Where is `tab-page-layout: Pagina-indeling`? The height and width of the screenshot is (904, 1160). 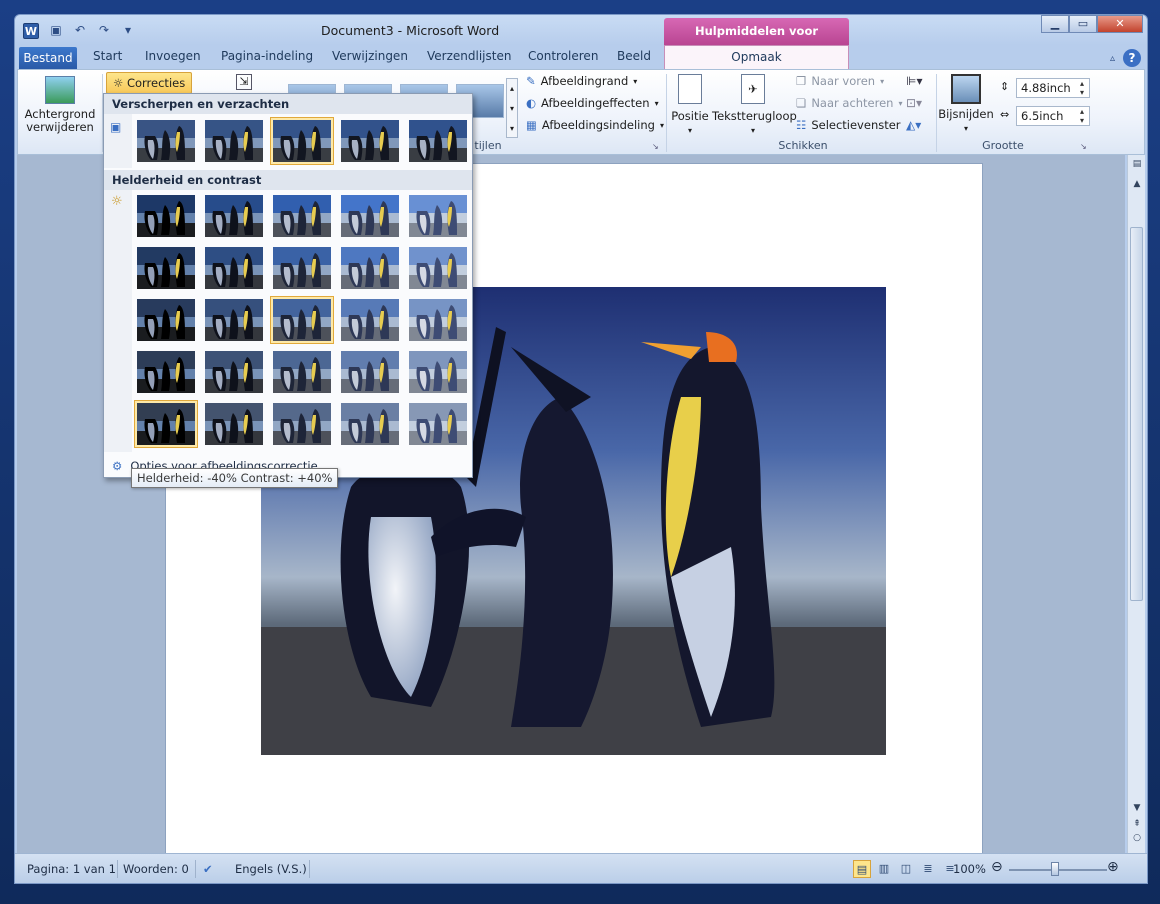 tab-page-layout: Pagina-indeling is located at coordinates (267, 56).